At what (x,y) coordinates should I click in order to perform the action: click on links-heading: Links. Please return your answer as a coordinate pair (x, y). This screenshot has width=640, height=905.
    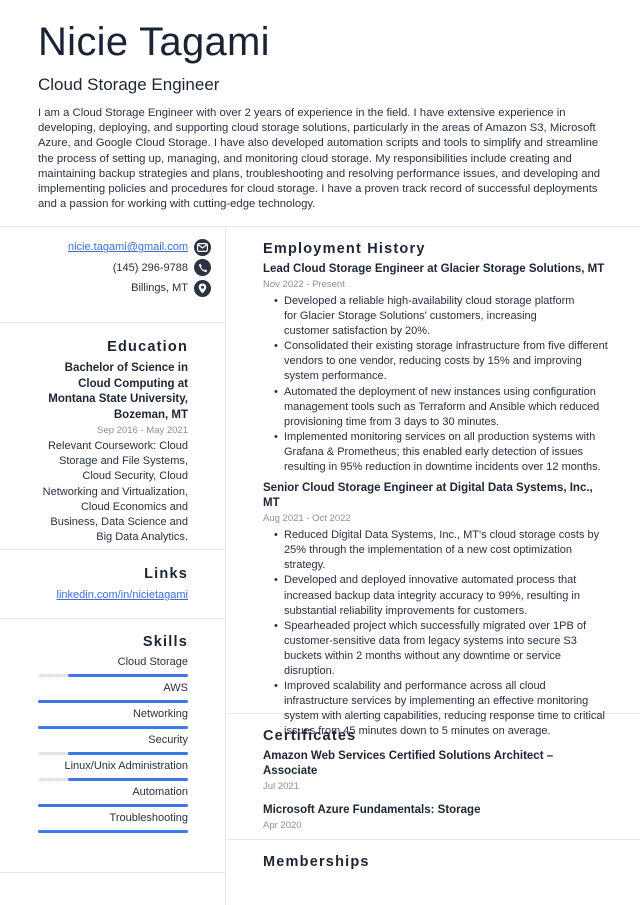
    Looking at the image, I should click on (166, 574).